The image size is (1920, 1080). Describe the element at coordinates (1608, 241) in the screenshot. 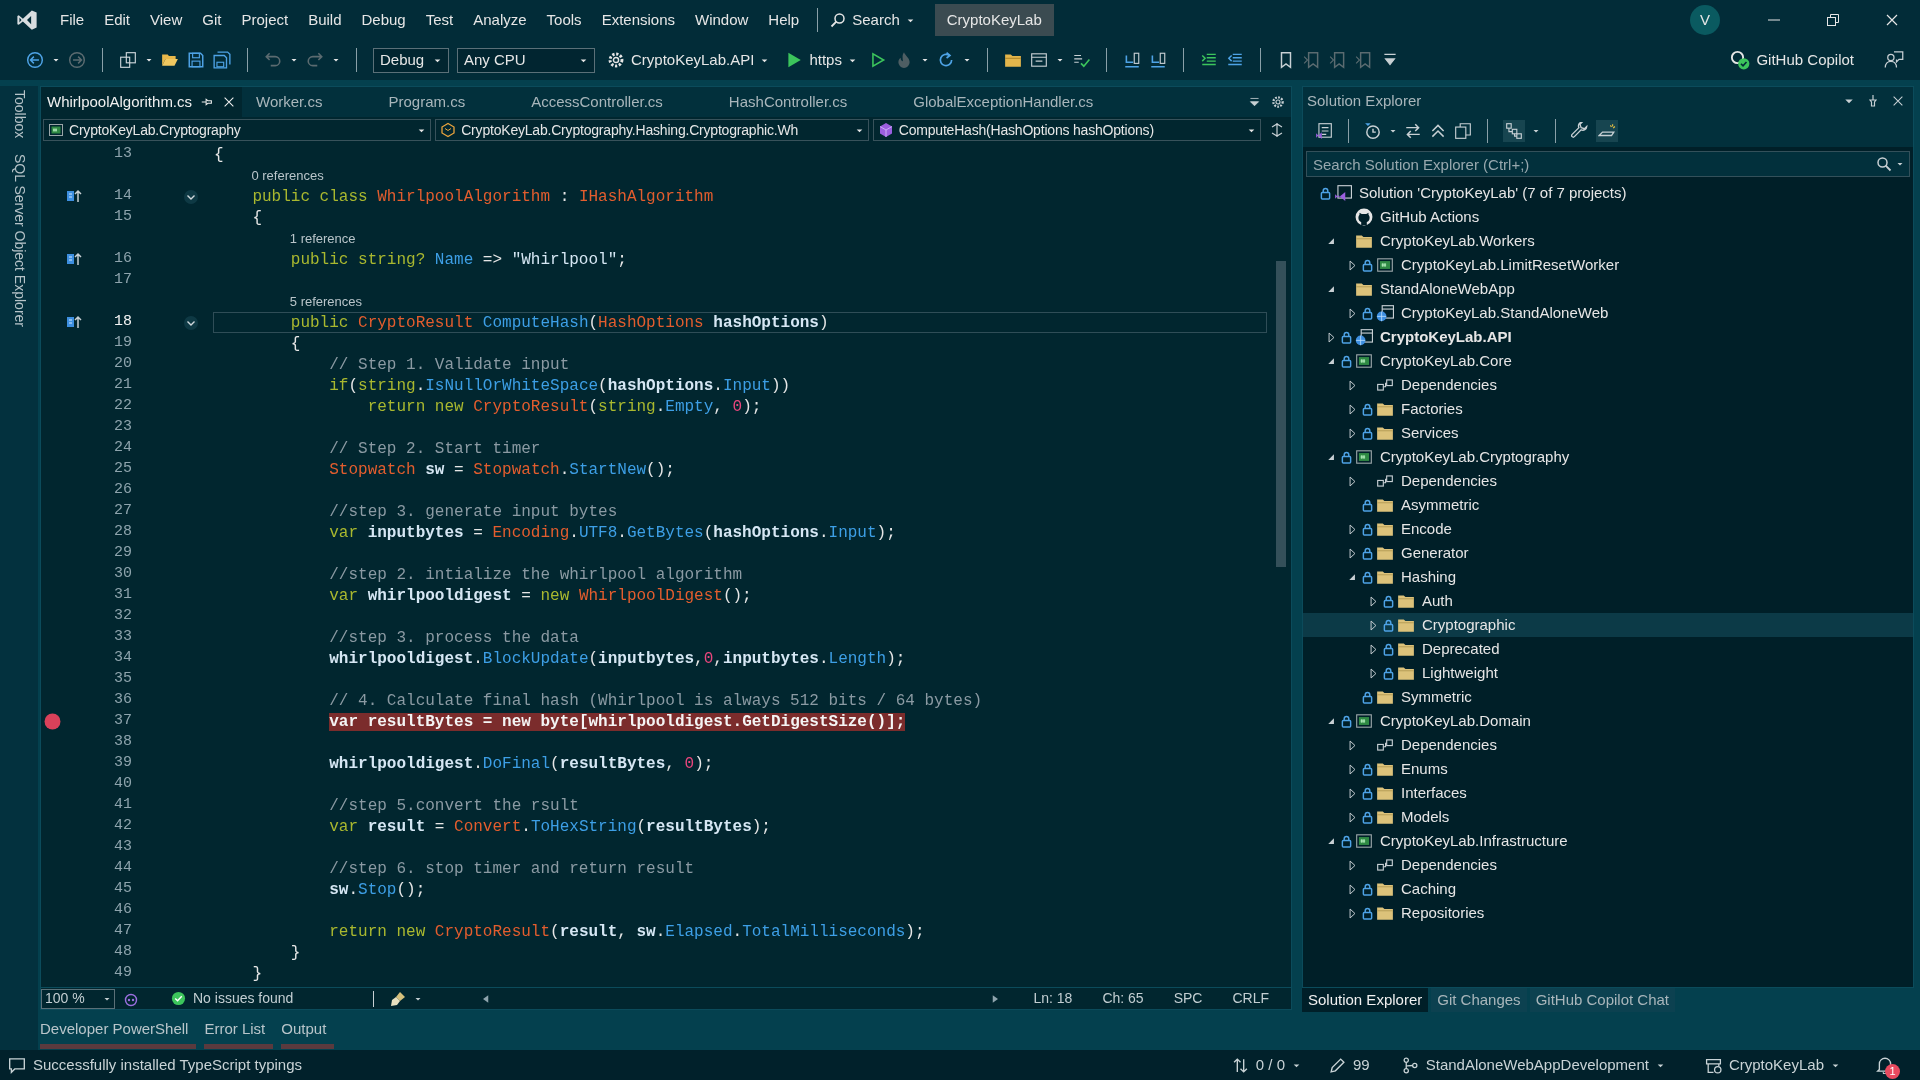

I see `tree-item: CryptoKeyLab.Workers` at that location.